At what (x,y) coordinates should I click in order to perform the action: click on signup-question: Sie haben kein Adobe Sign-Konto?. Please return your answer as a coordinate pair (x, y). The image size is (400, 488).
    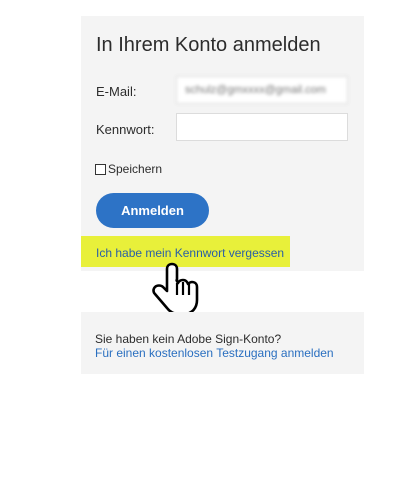
    Looking at the image, I should click on (188, 339).